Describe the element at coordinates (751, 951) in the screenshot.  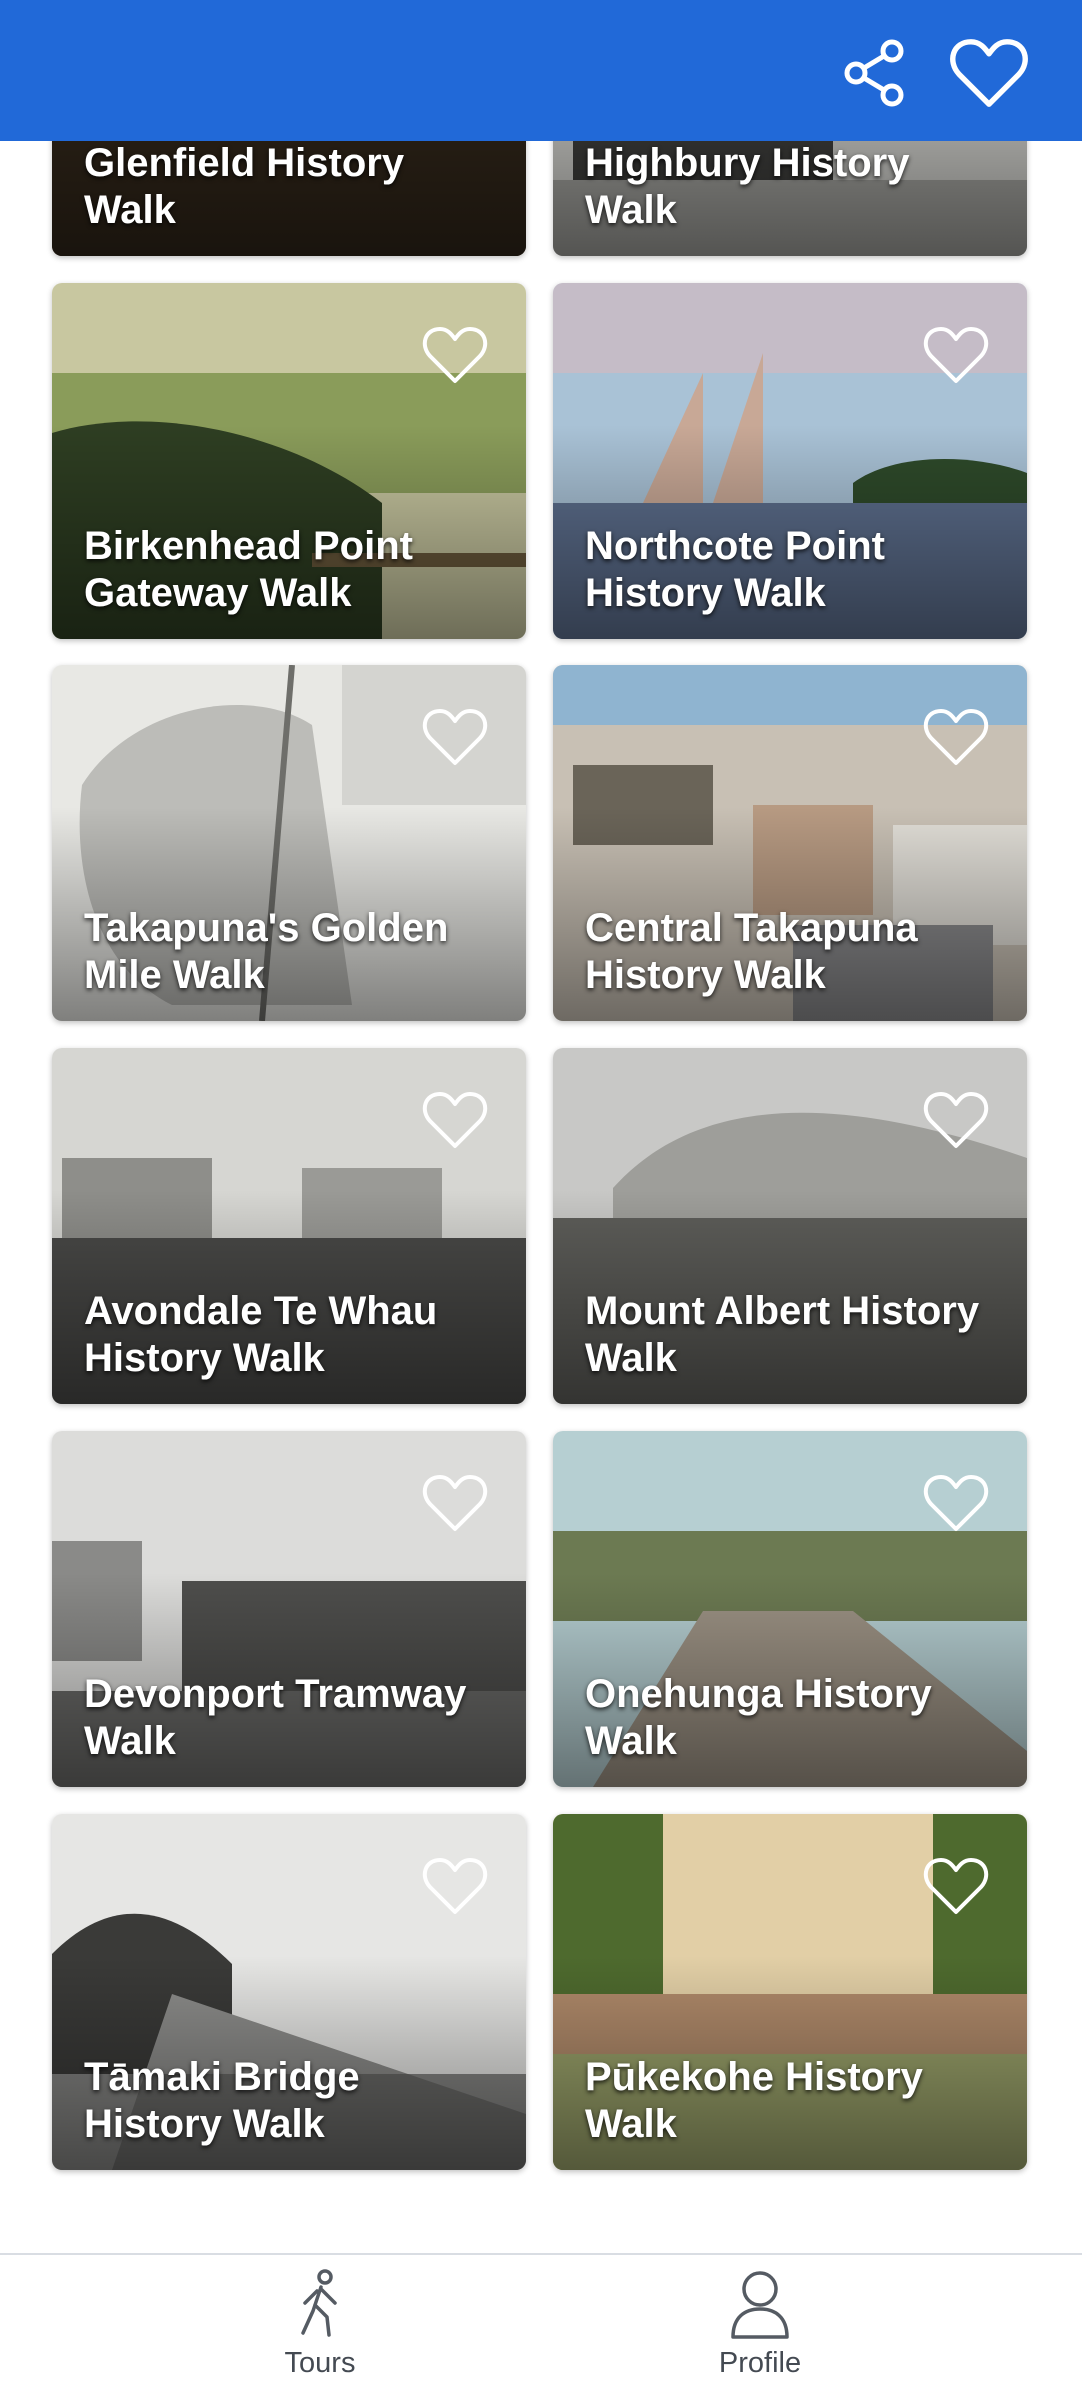
I see `tour-title: Central Takapuna History Walk` at that location.